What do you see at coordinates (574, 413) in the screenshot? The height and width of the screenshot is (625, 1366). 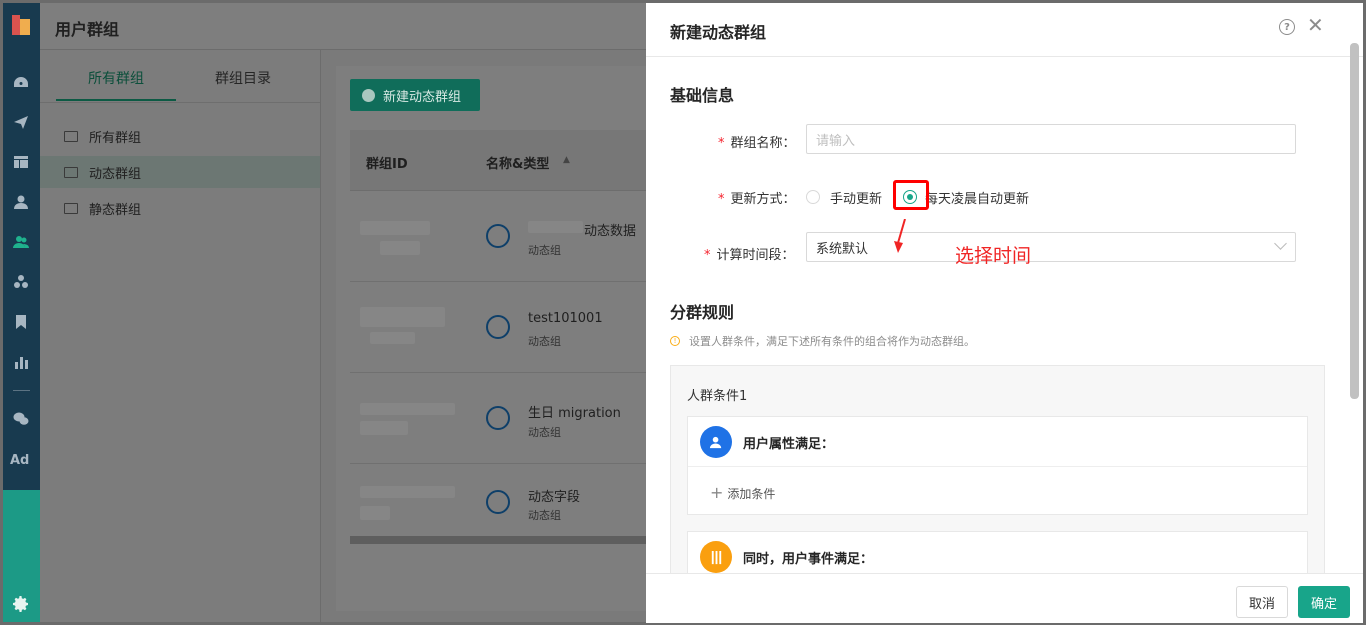 I see `group-name: 生日 migration` at bounding box center [574, 413].